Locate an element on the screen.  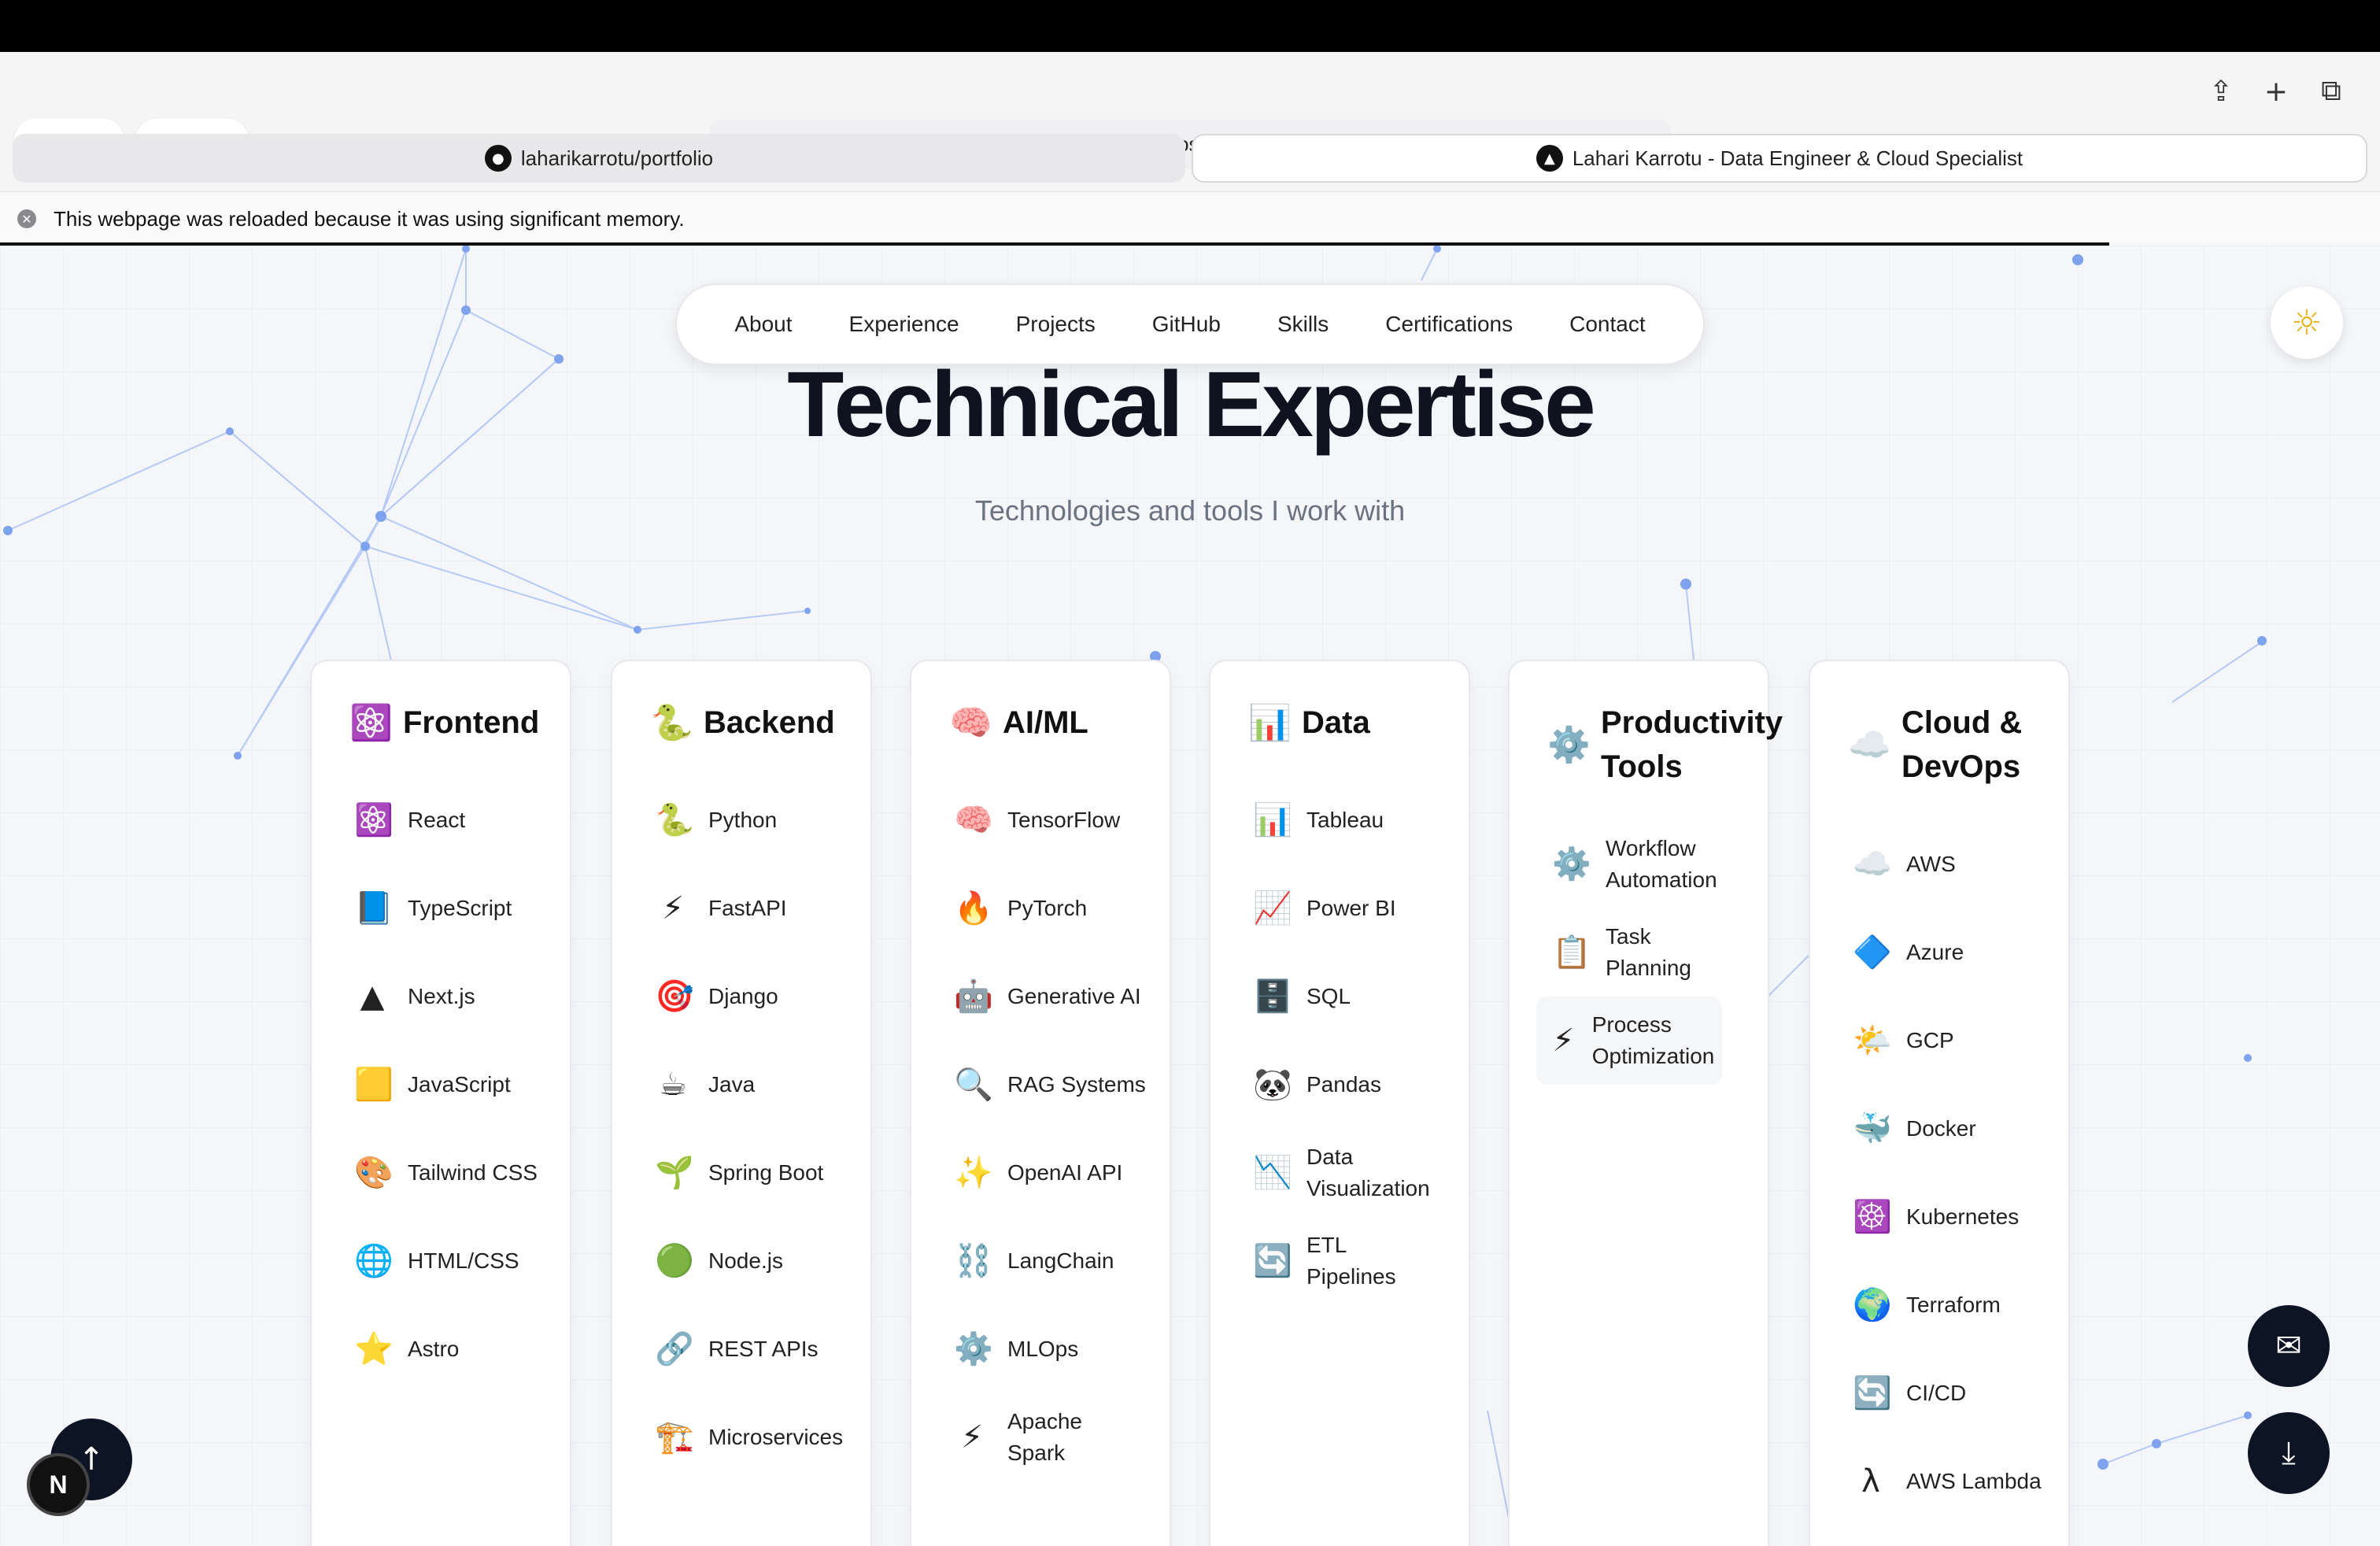
skill-item: ✨ OpenAI API is located at coordinates (1062, 1173).